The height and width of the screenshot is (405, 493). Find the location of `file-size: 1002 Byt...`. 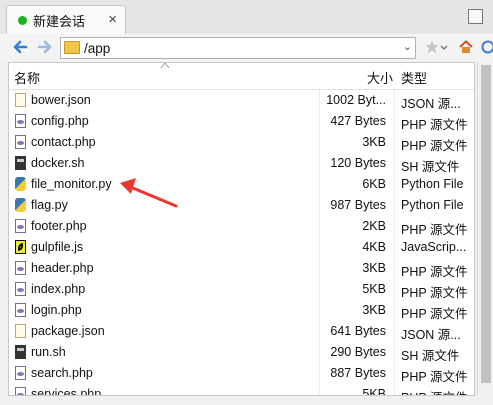

file-size: 1002 Byt... is located at coordinates (356, 100).